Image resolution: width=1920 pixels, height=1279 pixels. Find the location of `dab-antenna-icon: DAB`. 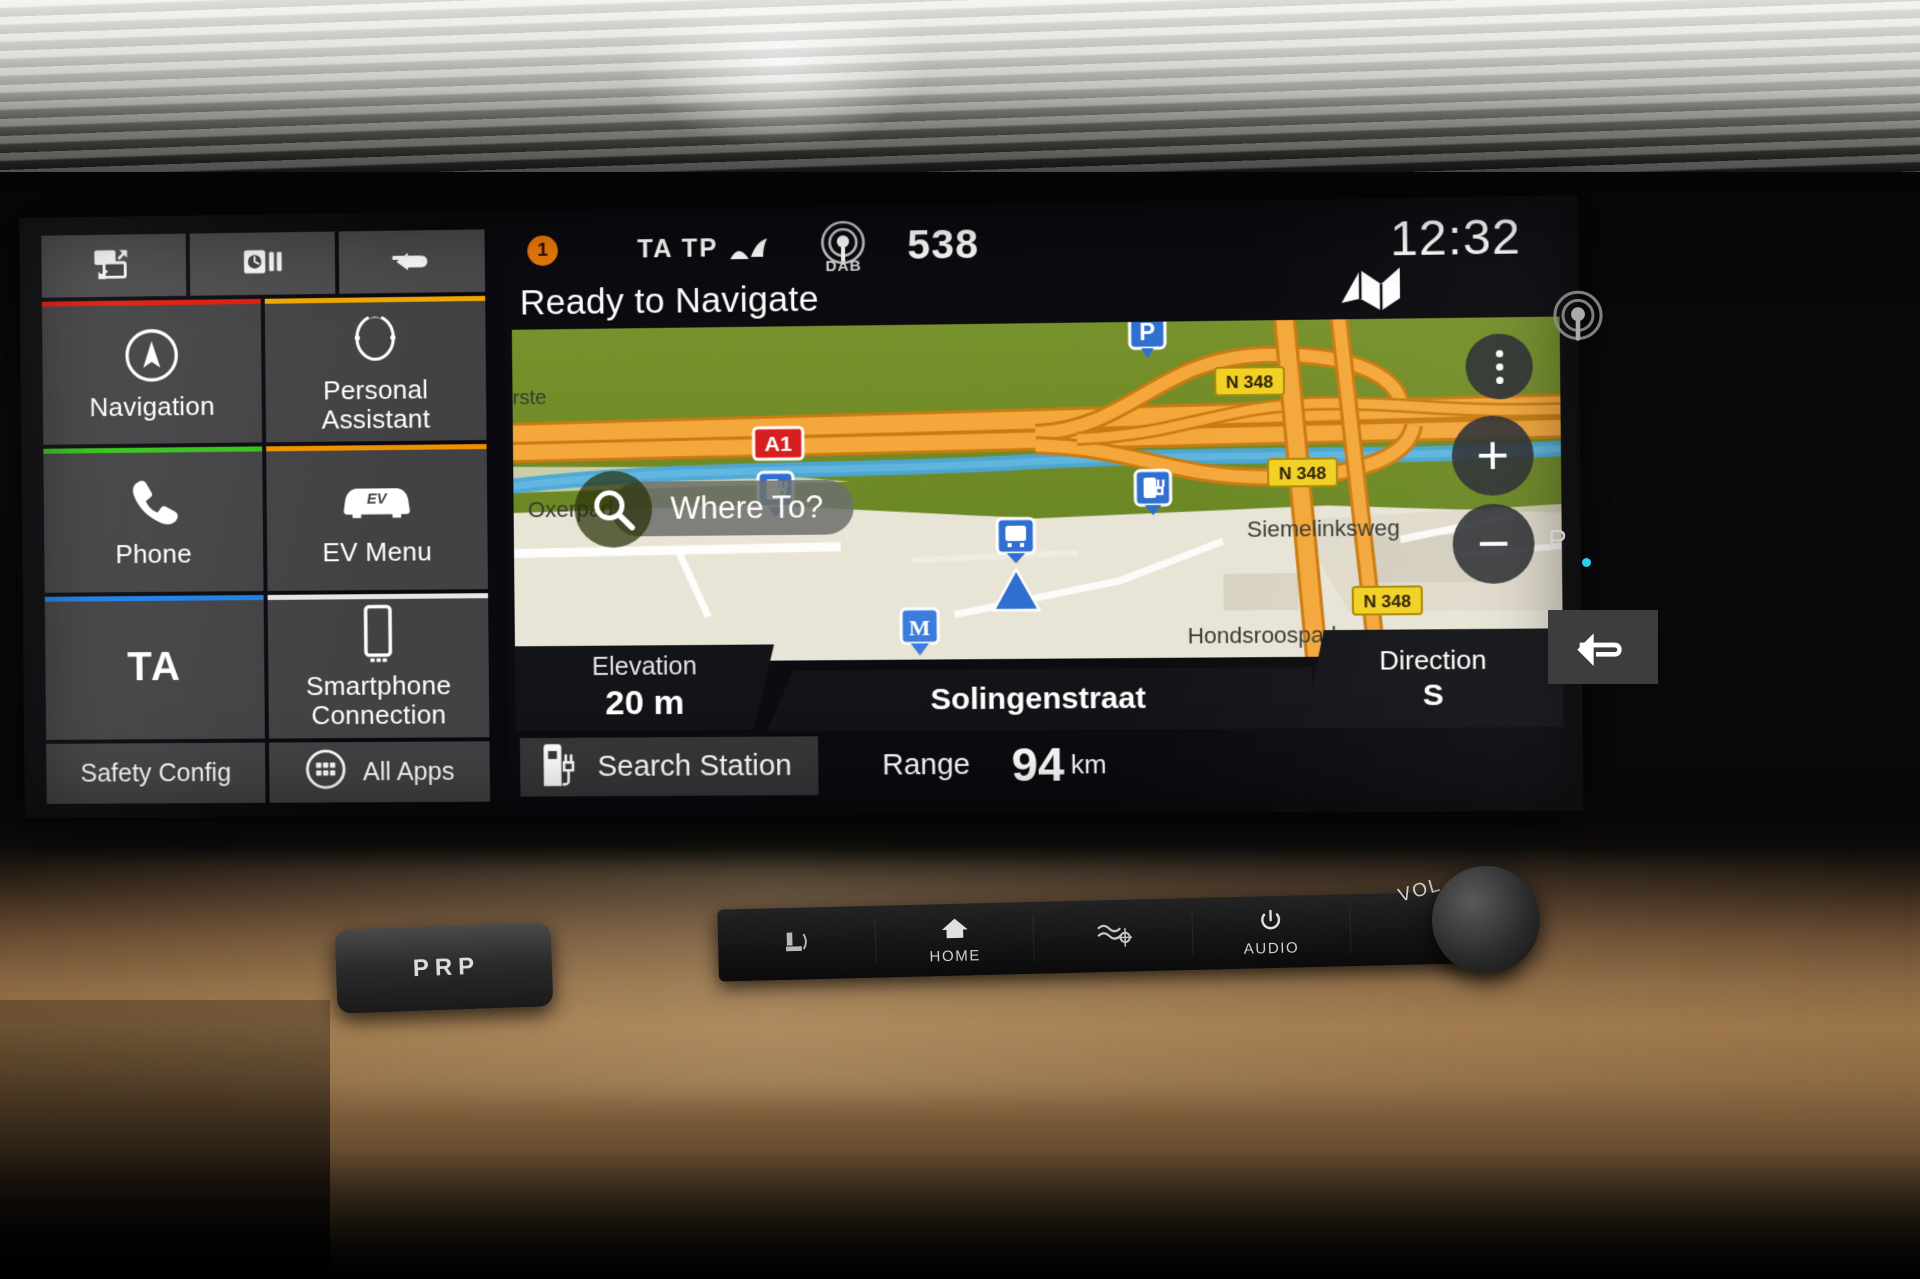

dab-antenna-icon: DAB is located at coordinates (844, 247).